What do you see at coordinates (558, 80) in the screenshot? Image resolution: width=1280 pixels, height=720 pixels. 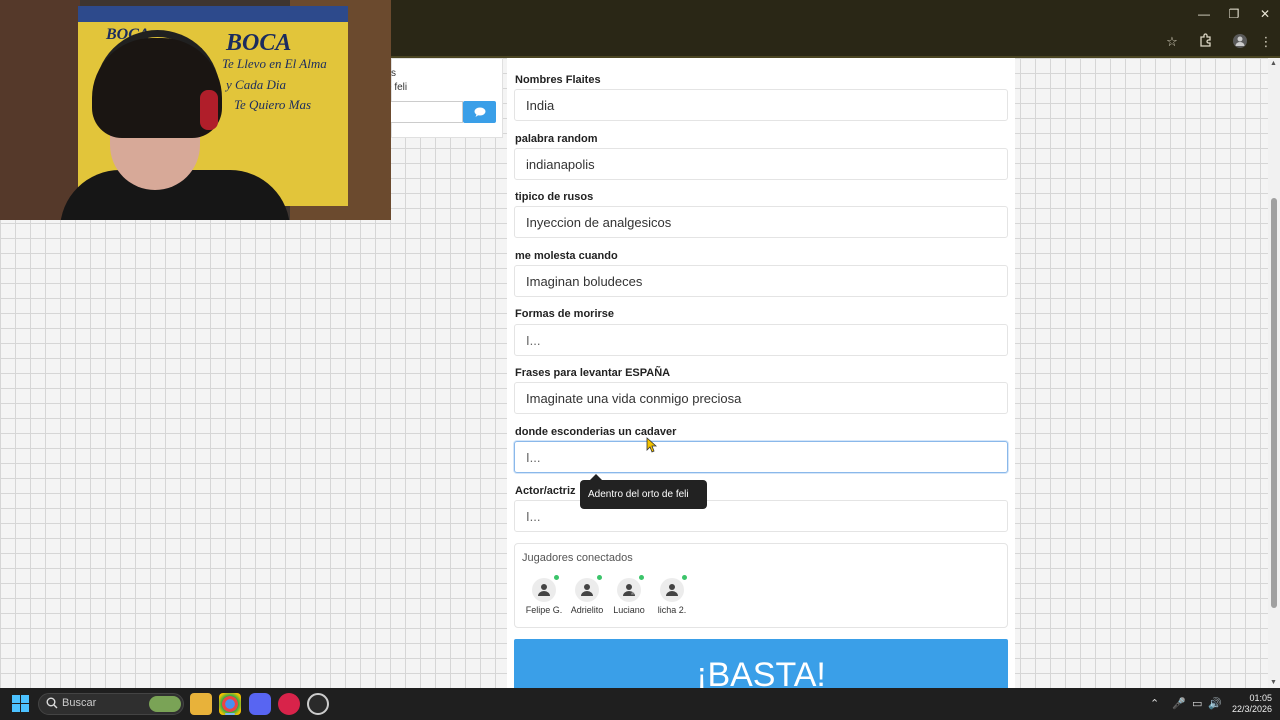 I see `field-label-nombres-flaites: Nombres Flaites` at bounding box center [558, 80].